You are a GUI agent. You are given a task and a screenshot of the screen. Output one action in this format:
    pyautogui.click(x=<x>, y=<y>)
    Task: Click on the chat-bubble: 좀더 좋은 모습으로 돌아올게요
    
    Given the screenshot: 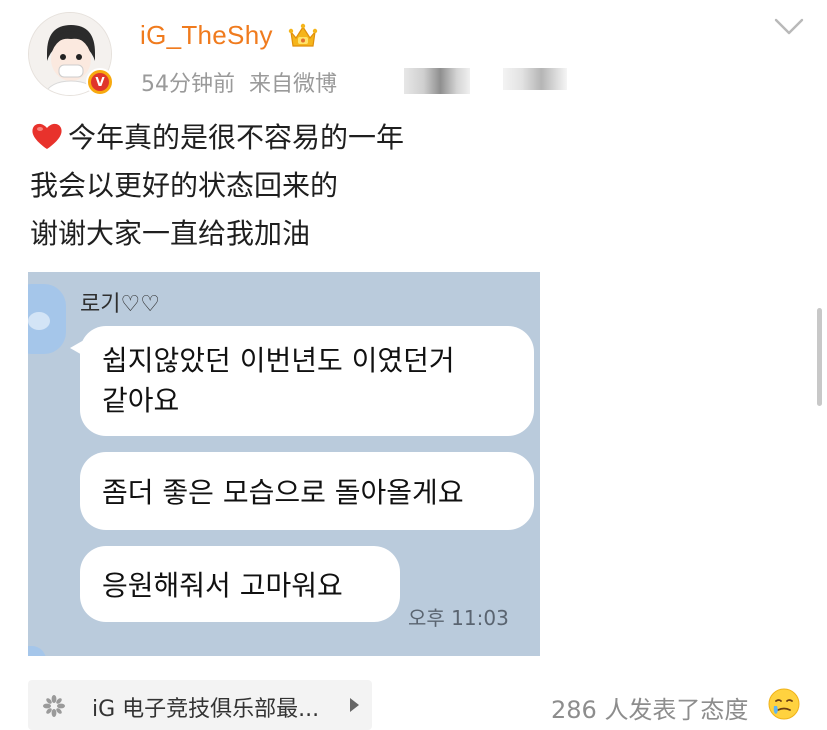 What is the action you would take?
    pyautogui.click(x=307, y=491)
    